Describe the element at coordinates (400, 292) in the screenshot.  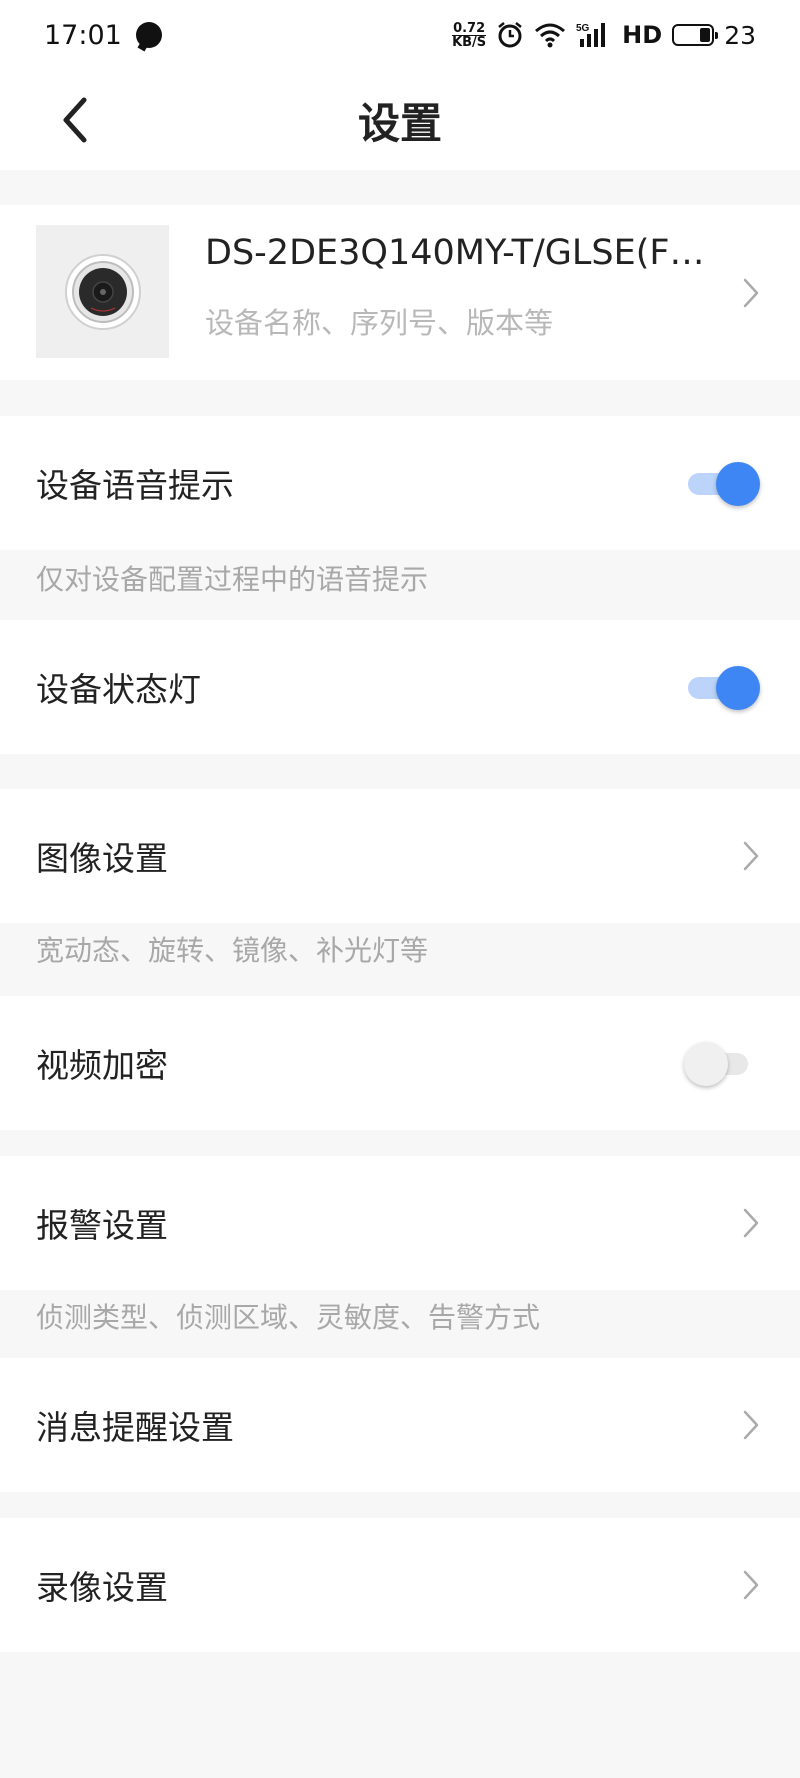
I see `device-card: DS-2DE3Q140MY-T/GLSE(F8... 设备名称、序列号、版本等` at that location.